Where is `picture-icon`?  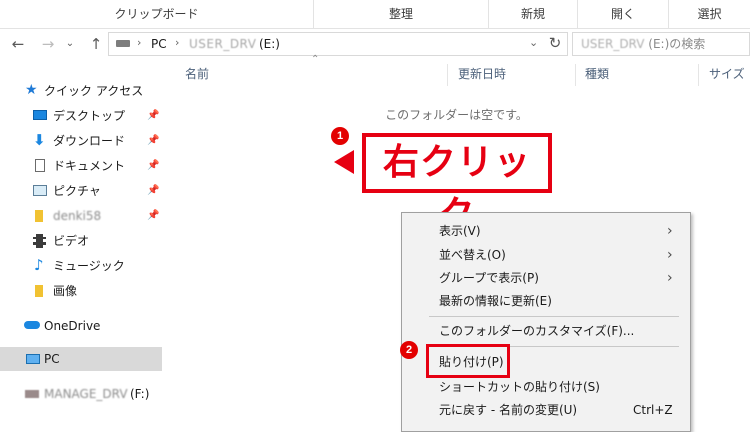
picture-icon is located at coordinates (40, 190).